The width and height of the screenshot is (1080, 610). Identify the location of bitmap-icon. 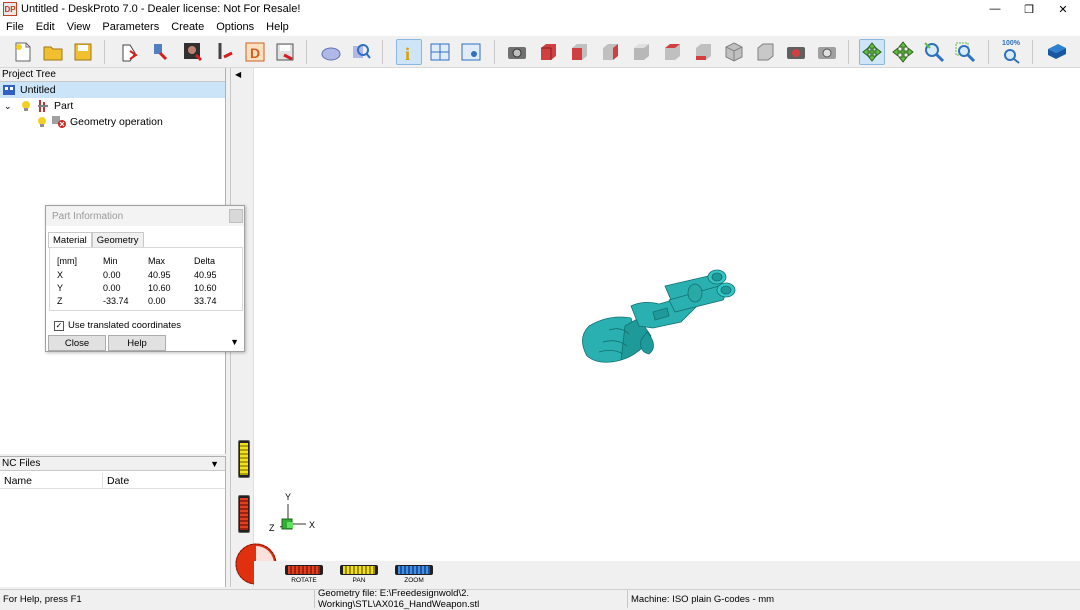
(193, 52).